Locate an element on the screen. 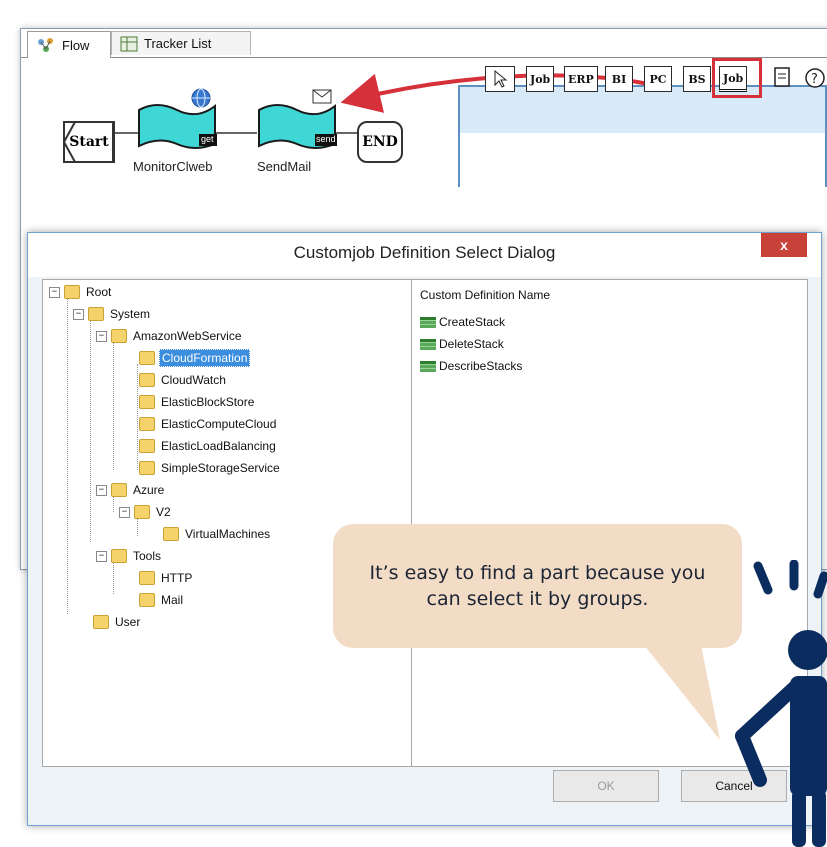 This screenshot has width=827, height=847. callout-tail is located at coordinates (680, 690).